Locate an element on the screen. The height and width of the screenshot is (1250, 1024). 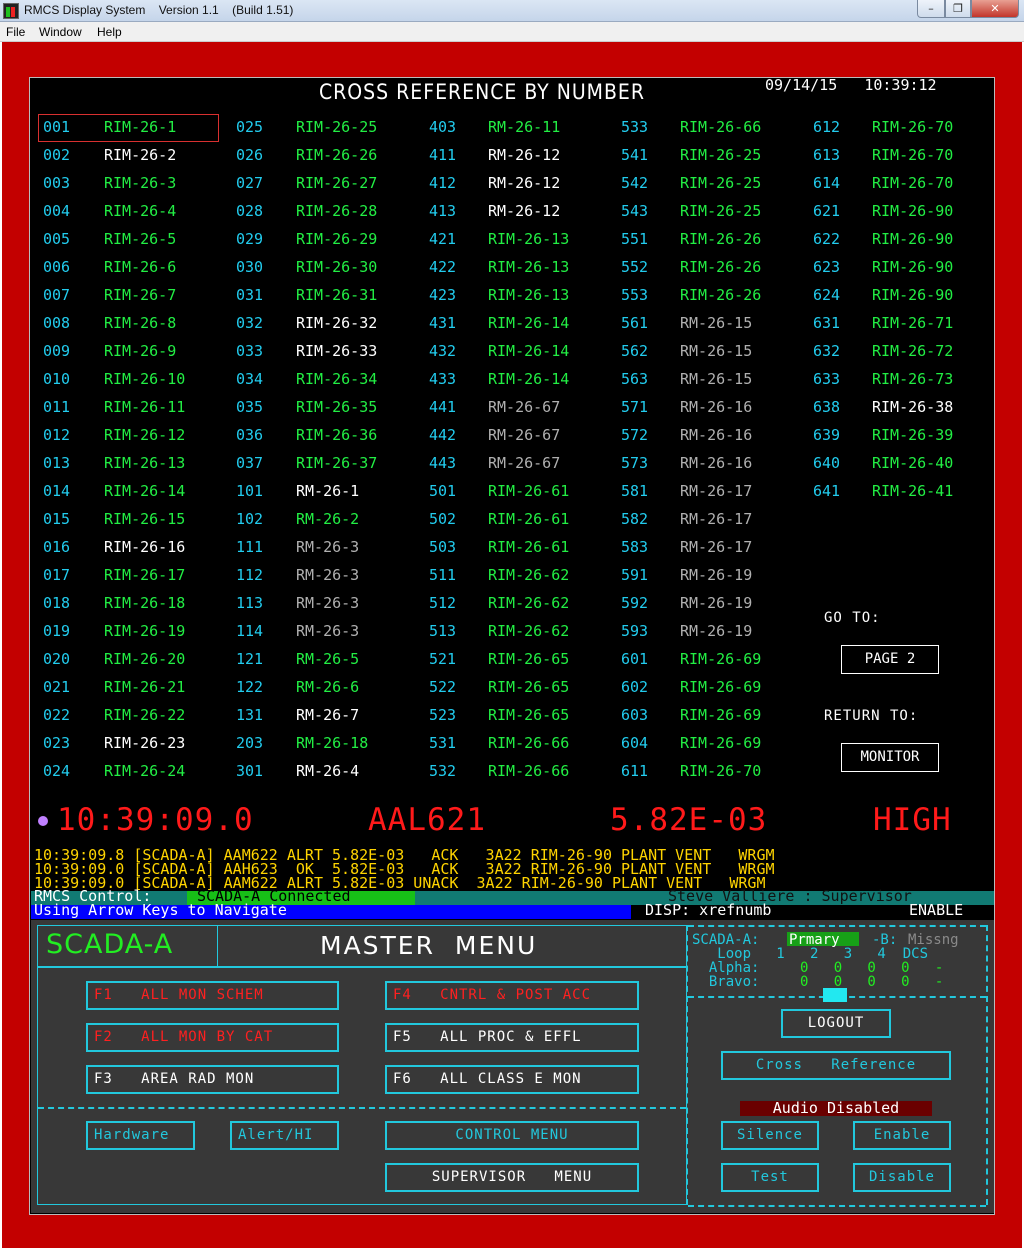
xref-number: 034 is located at coordinates (249, 379).